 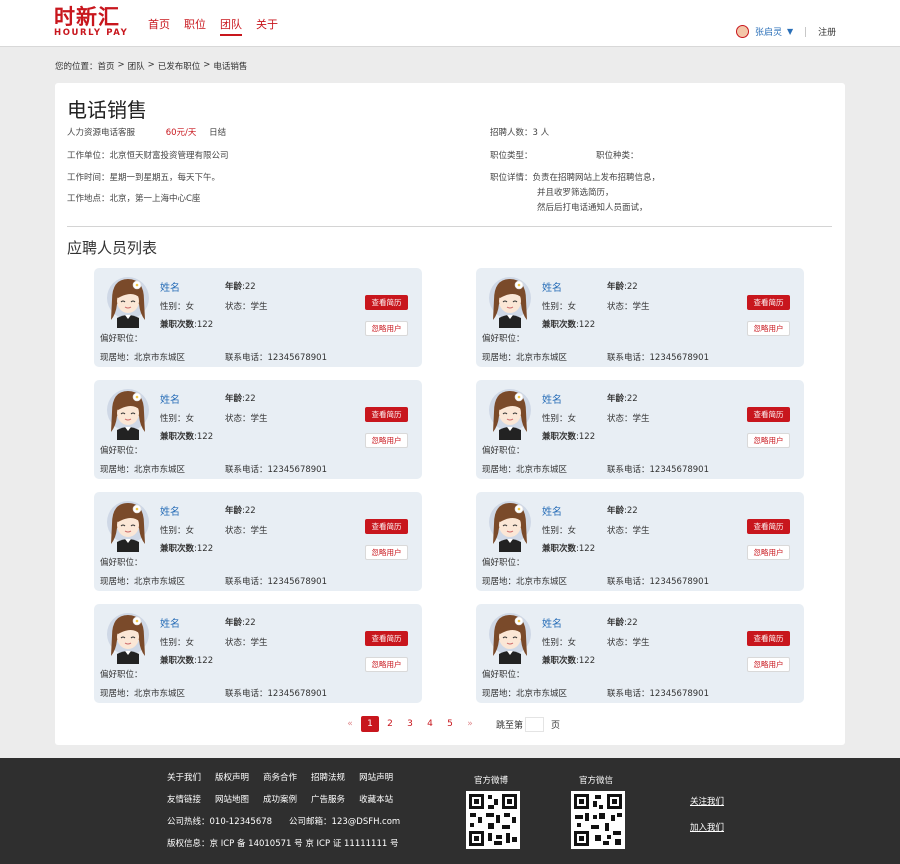 I want to click on footer-link-about: 关于我们, so click(x=184, y=777).